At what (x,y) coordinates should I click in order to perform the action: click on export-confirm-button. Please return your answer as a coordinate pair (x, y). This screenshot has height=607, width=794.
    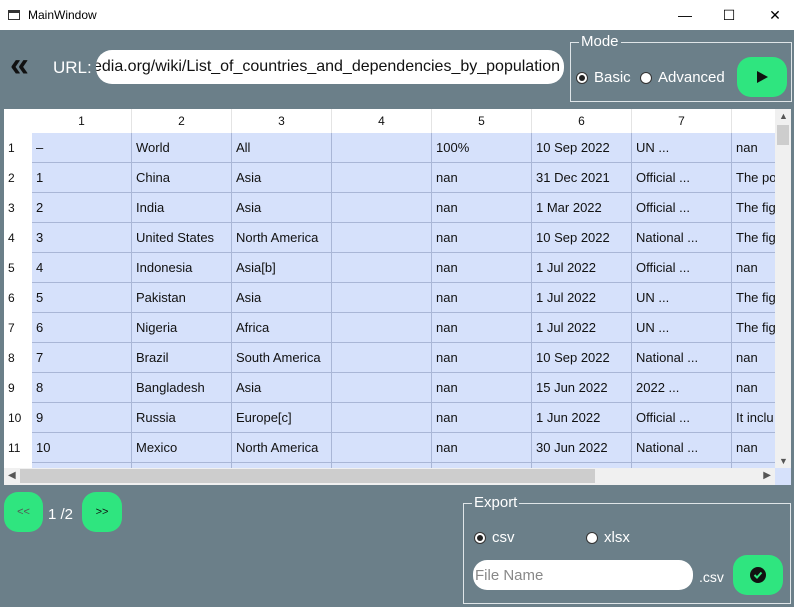
    Looking at the image, I should click on (758, 575).